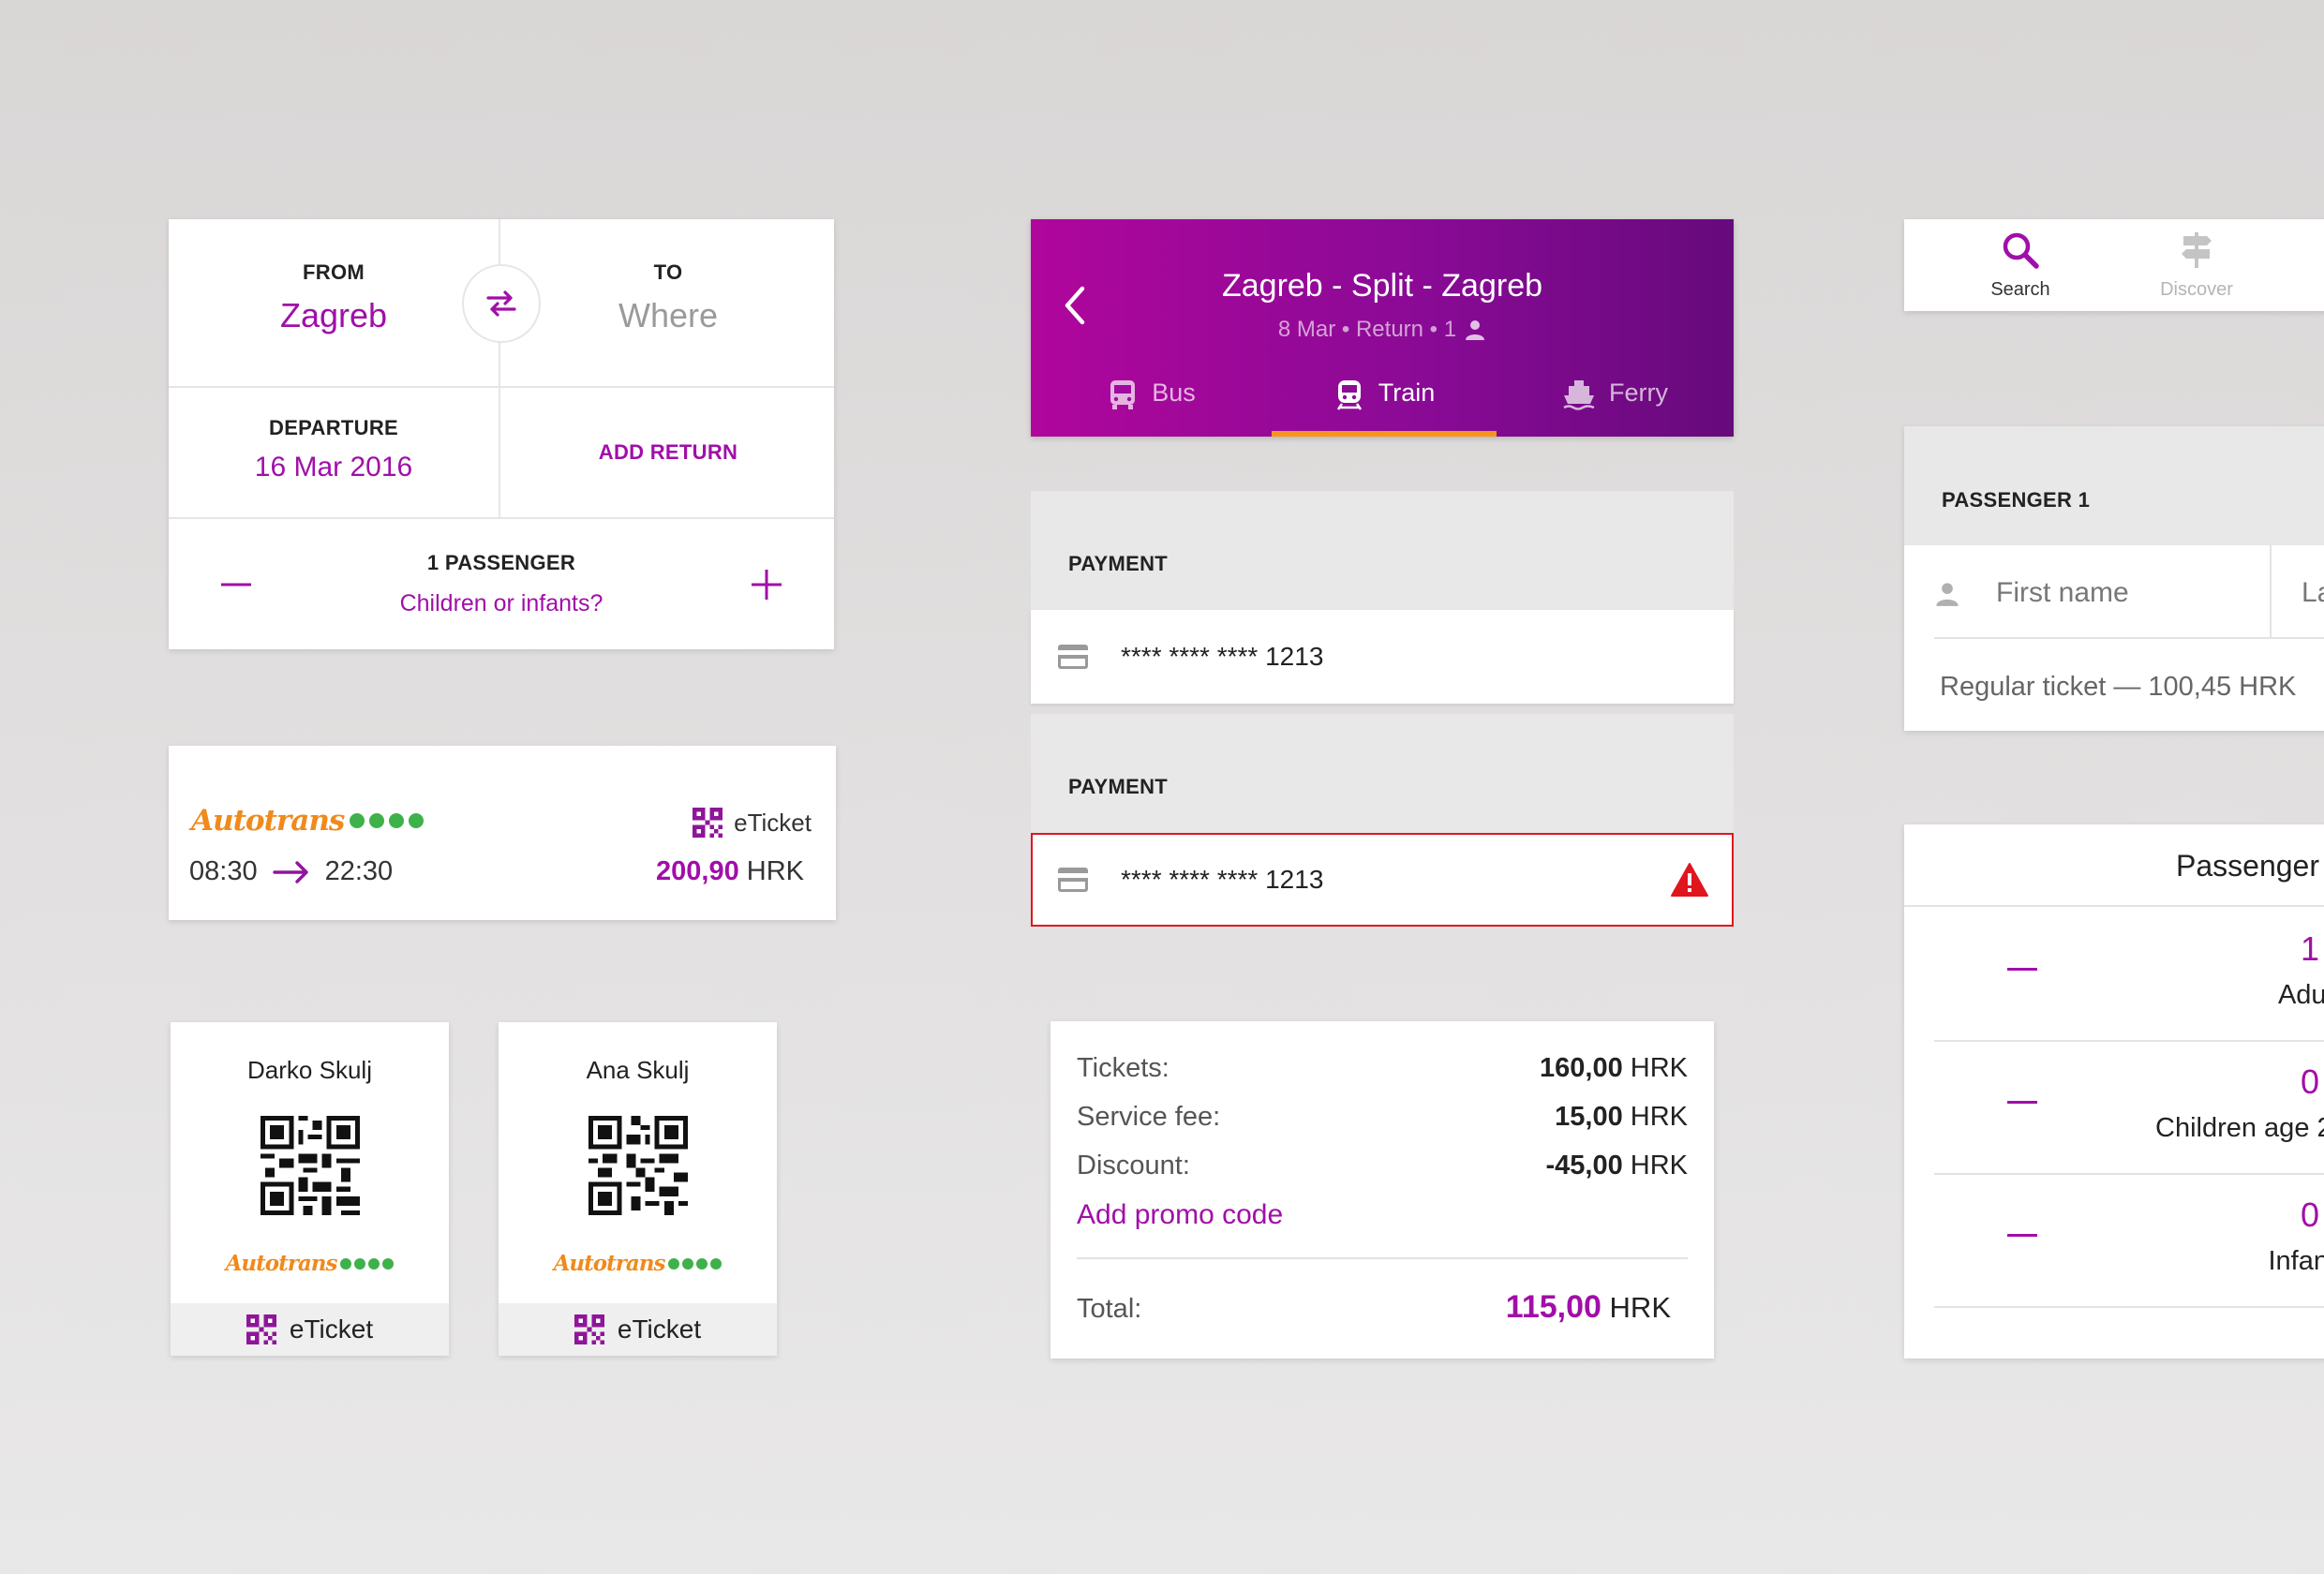 The image size is (2324, 1574). Describe the element at coordinates (2118, 687) in the screenshot. I see `ticket-info: Regular ticket — 100,45 HRK` at that location.